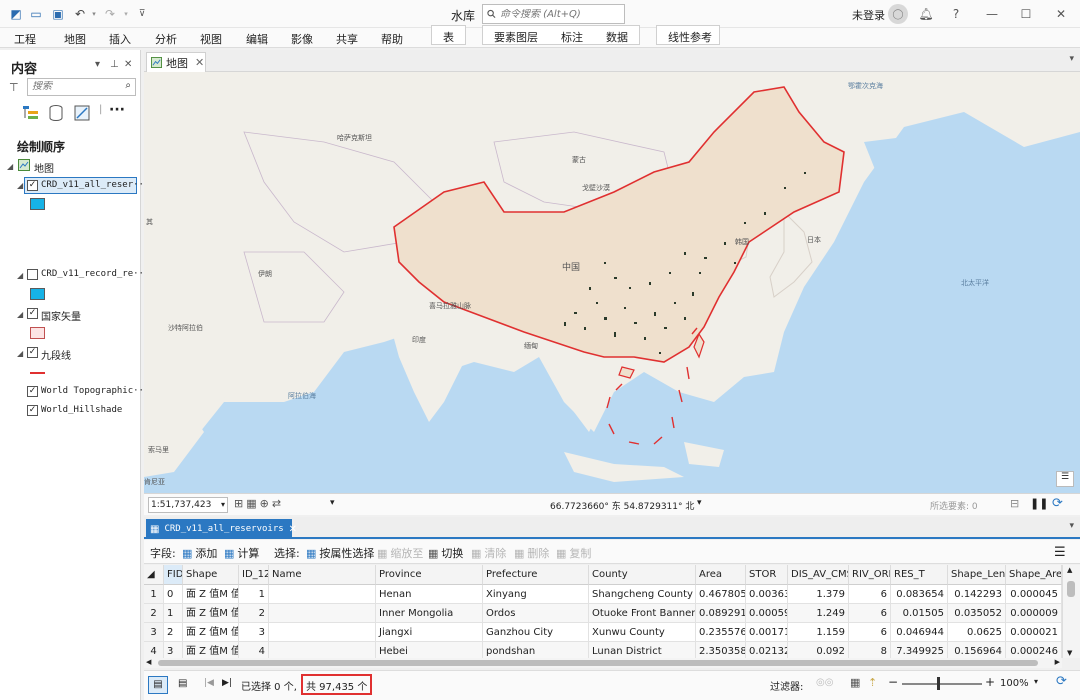 The width and height of the screenshot is (1080, 700). What do you see at coordinates (158, 685) in the screenshot?
I see `show-all-records-icon: ▤` at bounding box center [158, 685].